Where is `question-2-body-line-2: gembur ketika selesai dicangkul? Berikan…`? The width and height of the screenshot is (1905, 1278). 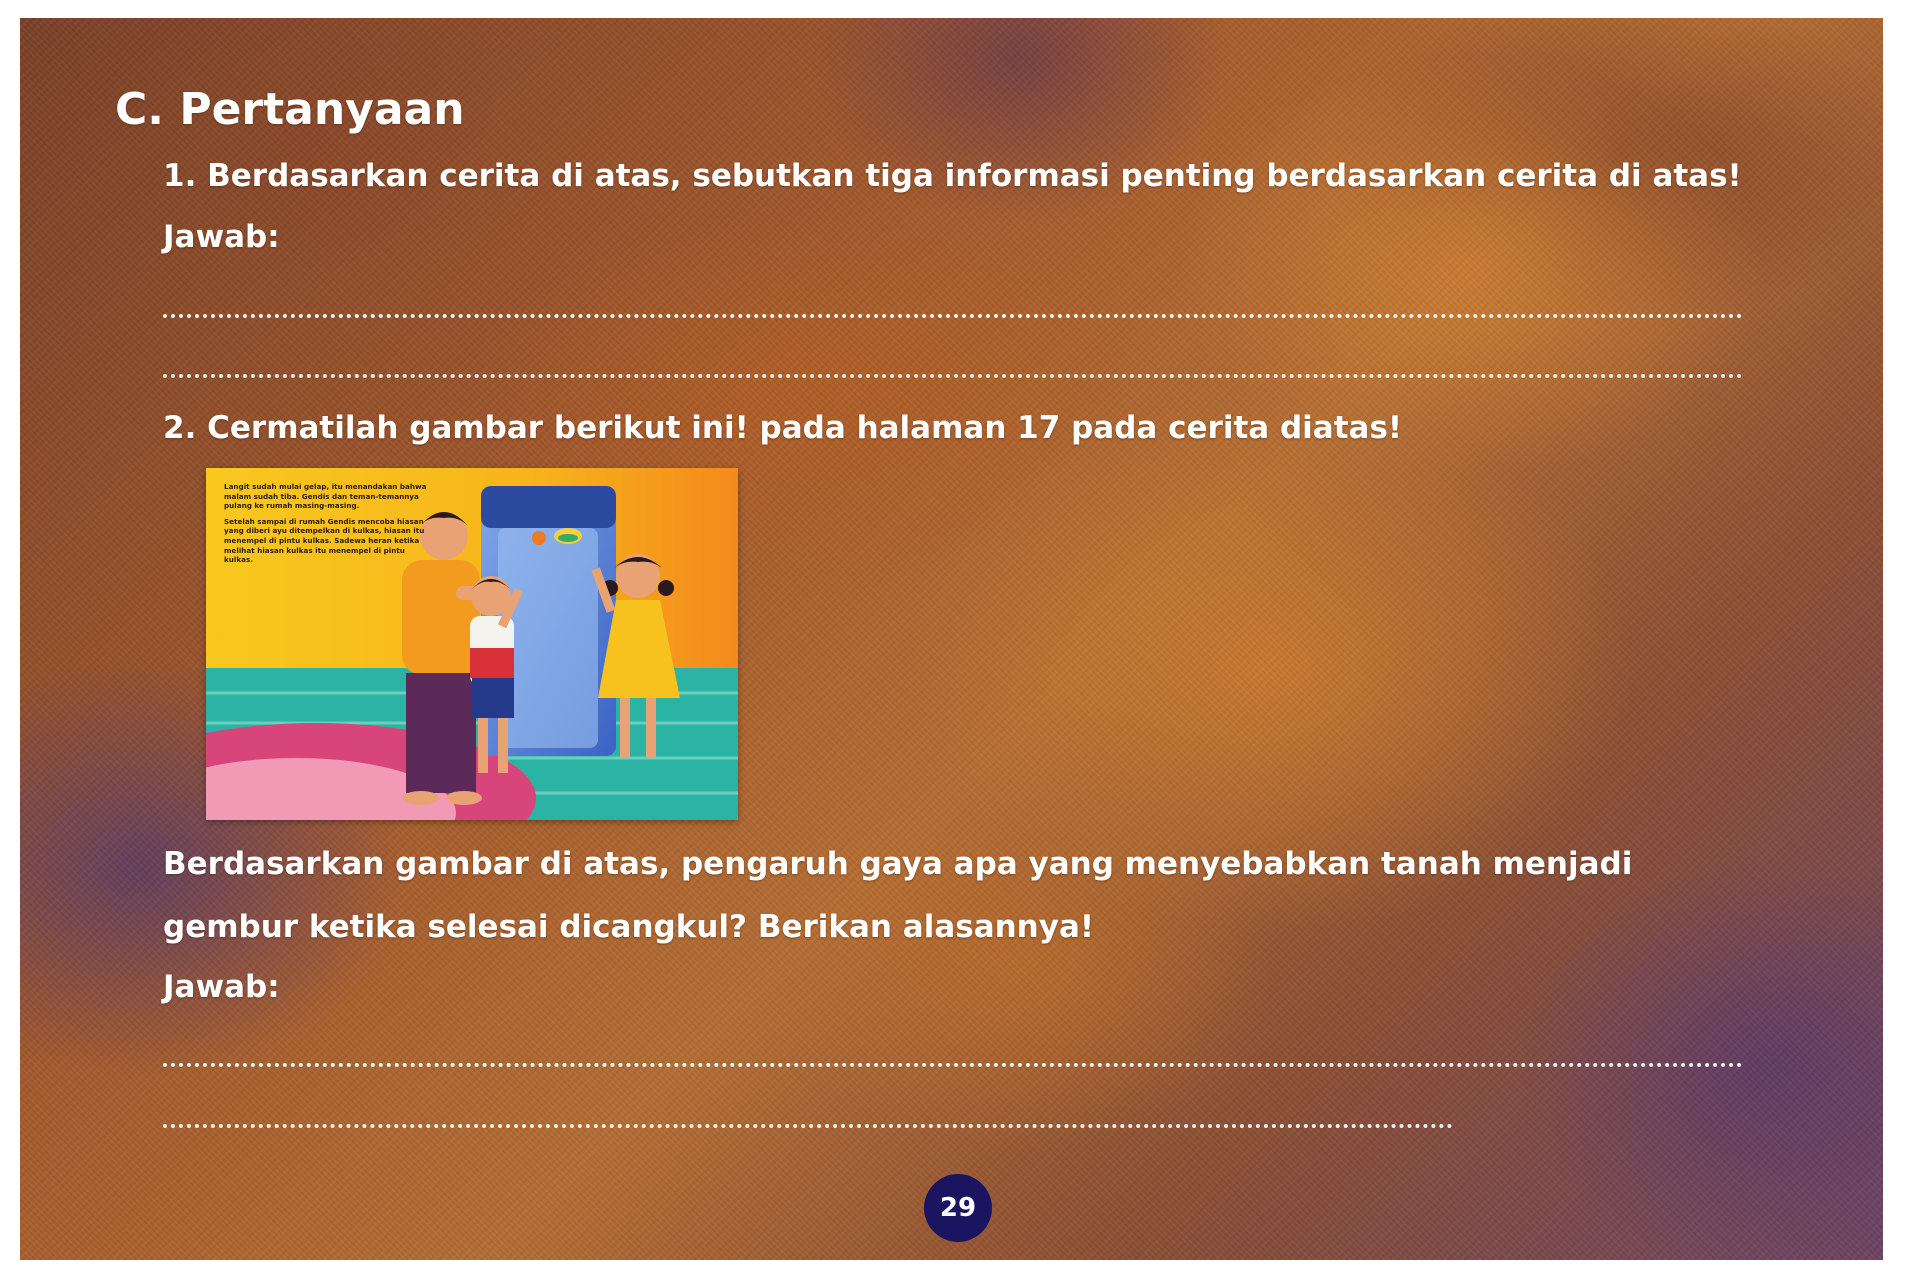 question-2-body-line-2: gembur ketika selesai dicangkul? Berikan… is located at coordinates (629, 927).